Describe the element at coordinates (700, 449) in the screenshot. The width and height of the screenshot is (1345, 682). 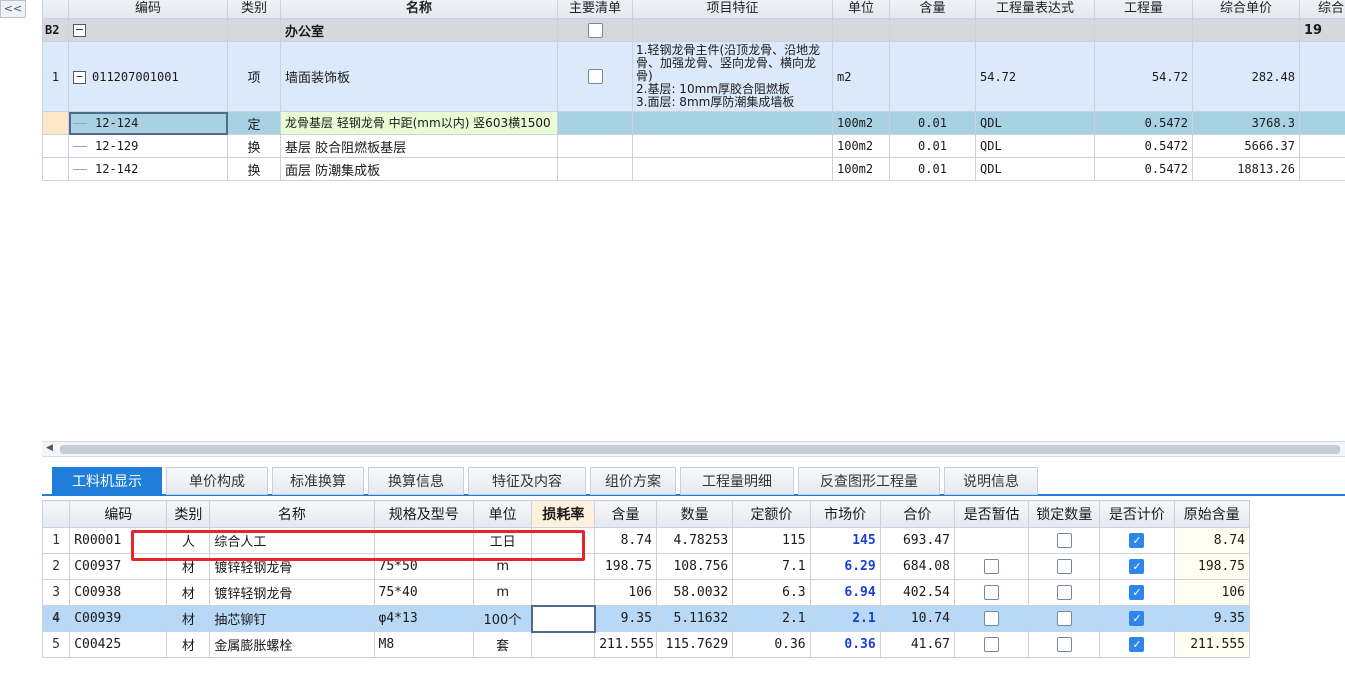
I see `scrollbar-thumb` at that location.